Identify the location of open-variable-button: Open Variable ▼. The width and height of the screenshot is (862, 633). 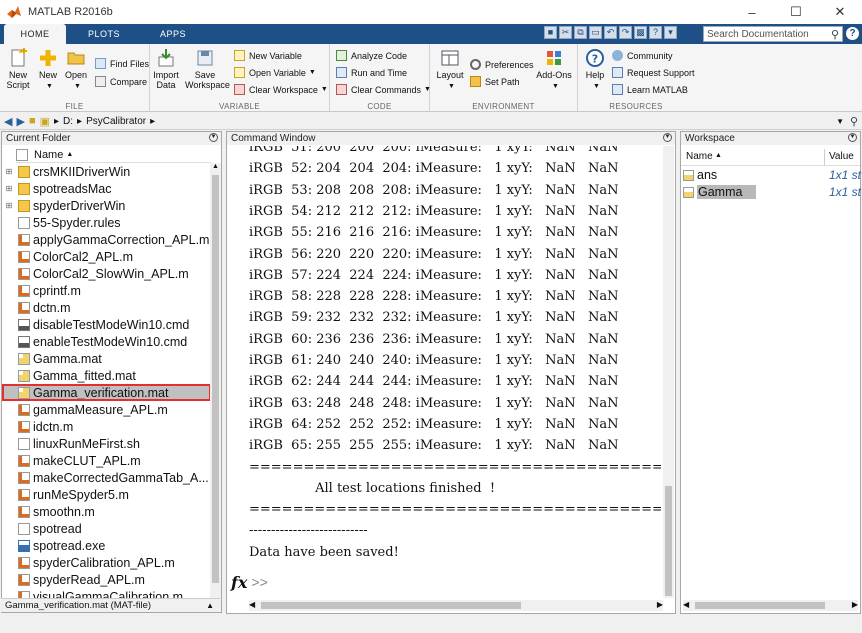
(275, 72).